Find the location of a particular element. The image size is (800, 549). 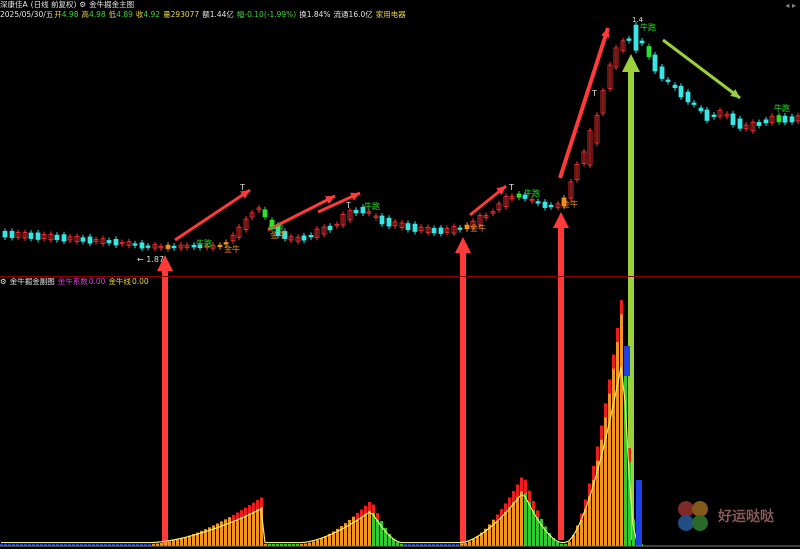

sub-indicator-name: 金牛掘金副图 is located at coordinates (32, 281).